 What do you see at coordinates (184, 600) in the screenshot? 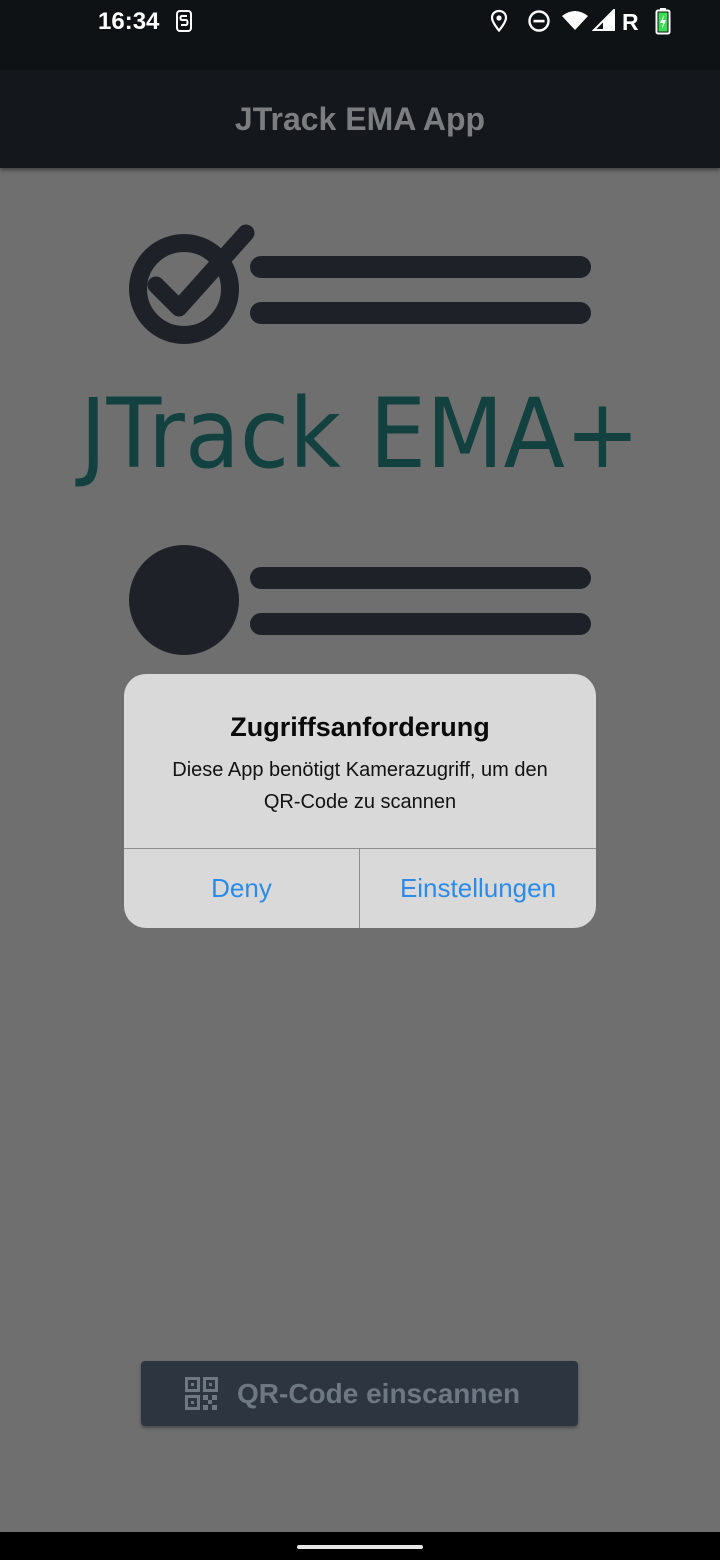
I see `logo-circle` at bounding box center [184, 600].